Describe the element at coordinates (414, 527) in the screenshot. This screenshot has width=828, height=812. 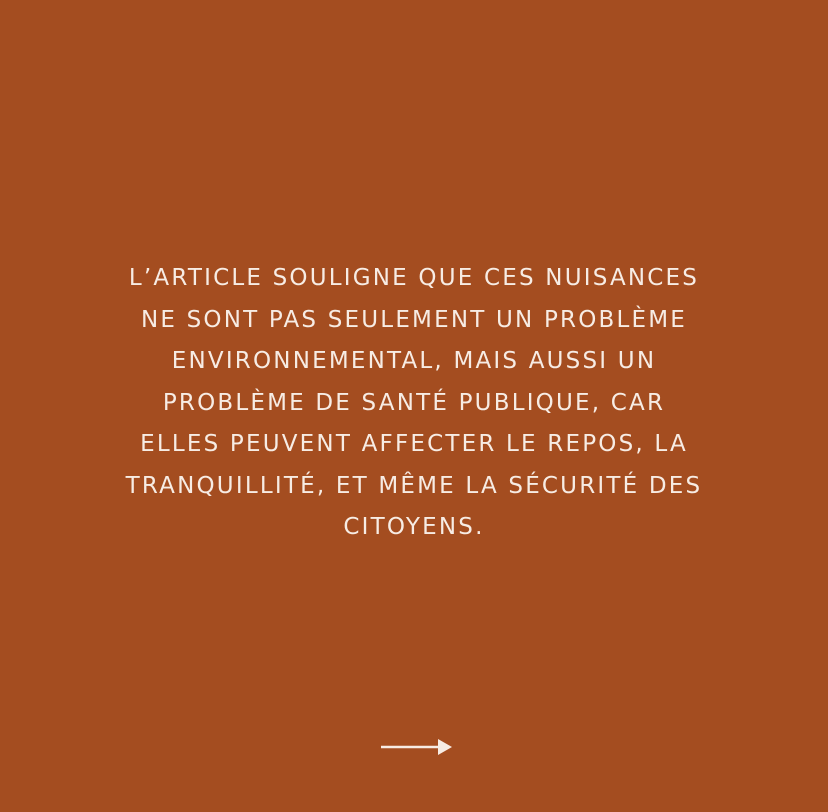
I see `slide-text-line: CITOYENS.` at that location.